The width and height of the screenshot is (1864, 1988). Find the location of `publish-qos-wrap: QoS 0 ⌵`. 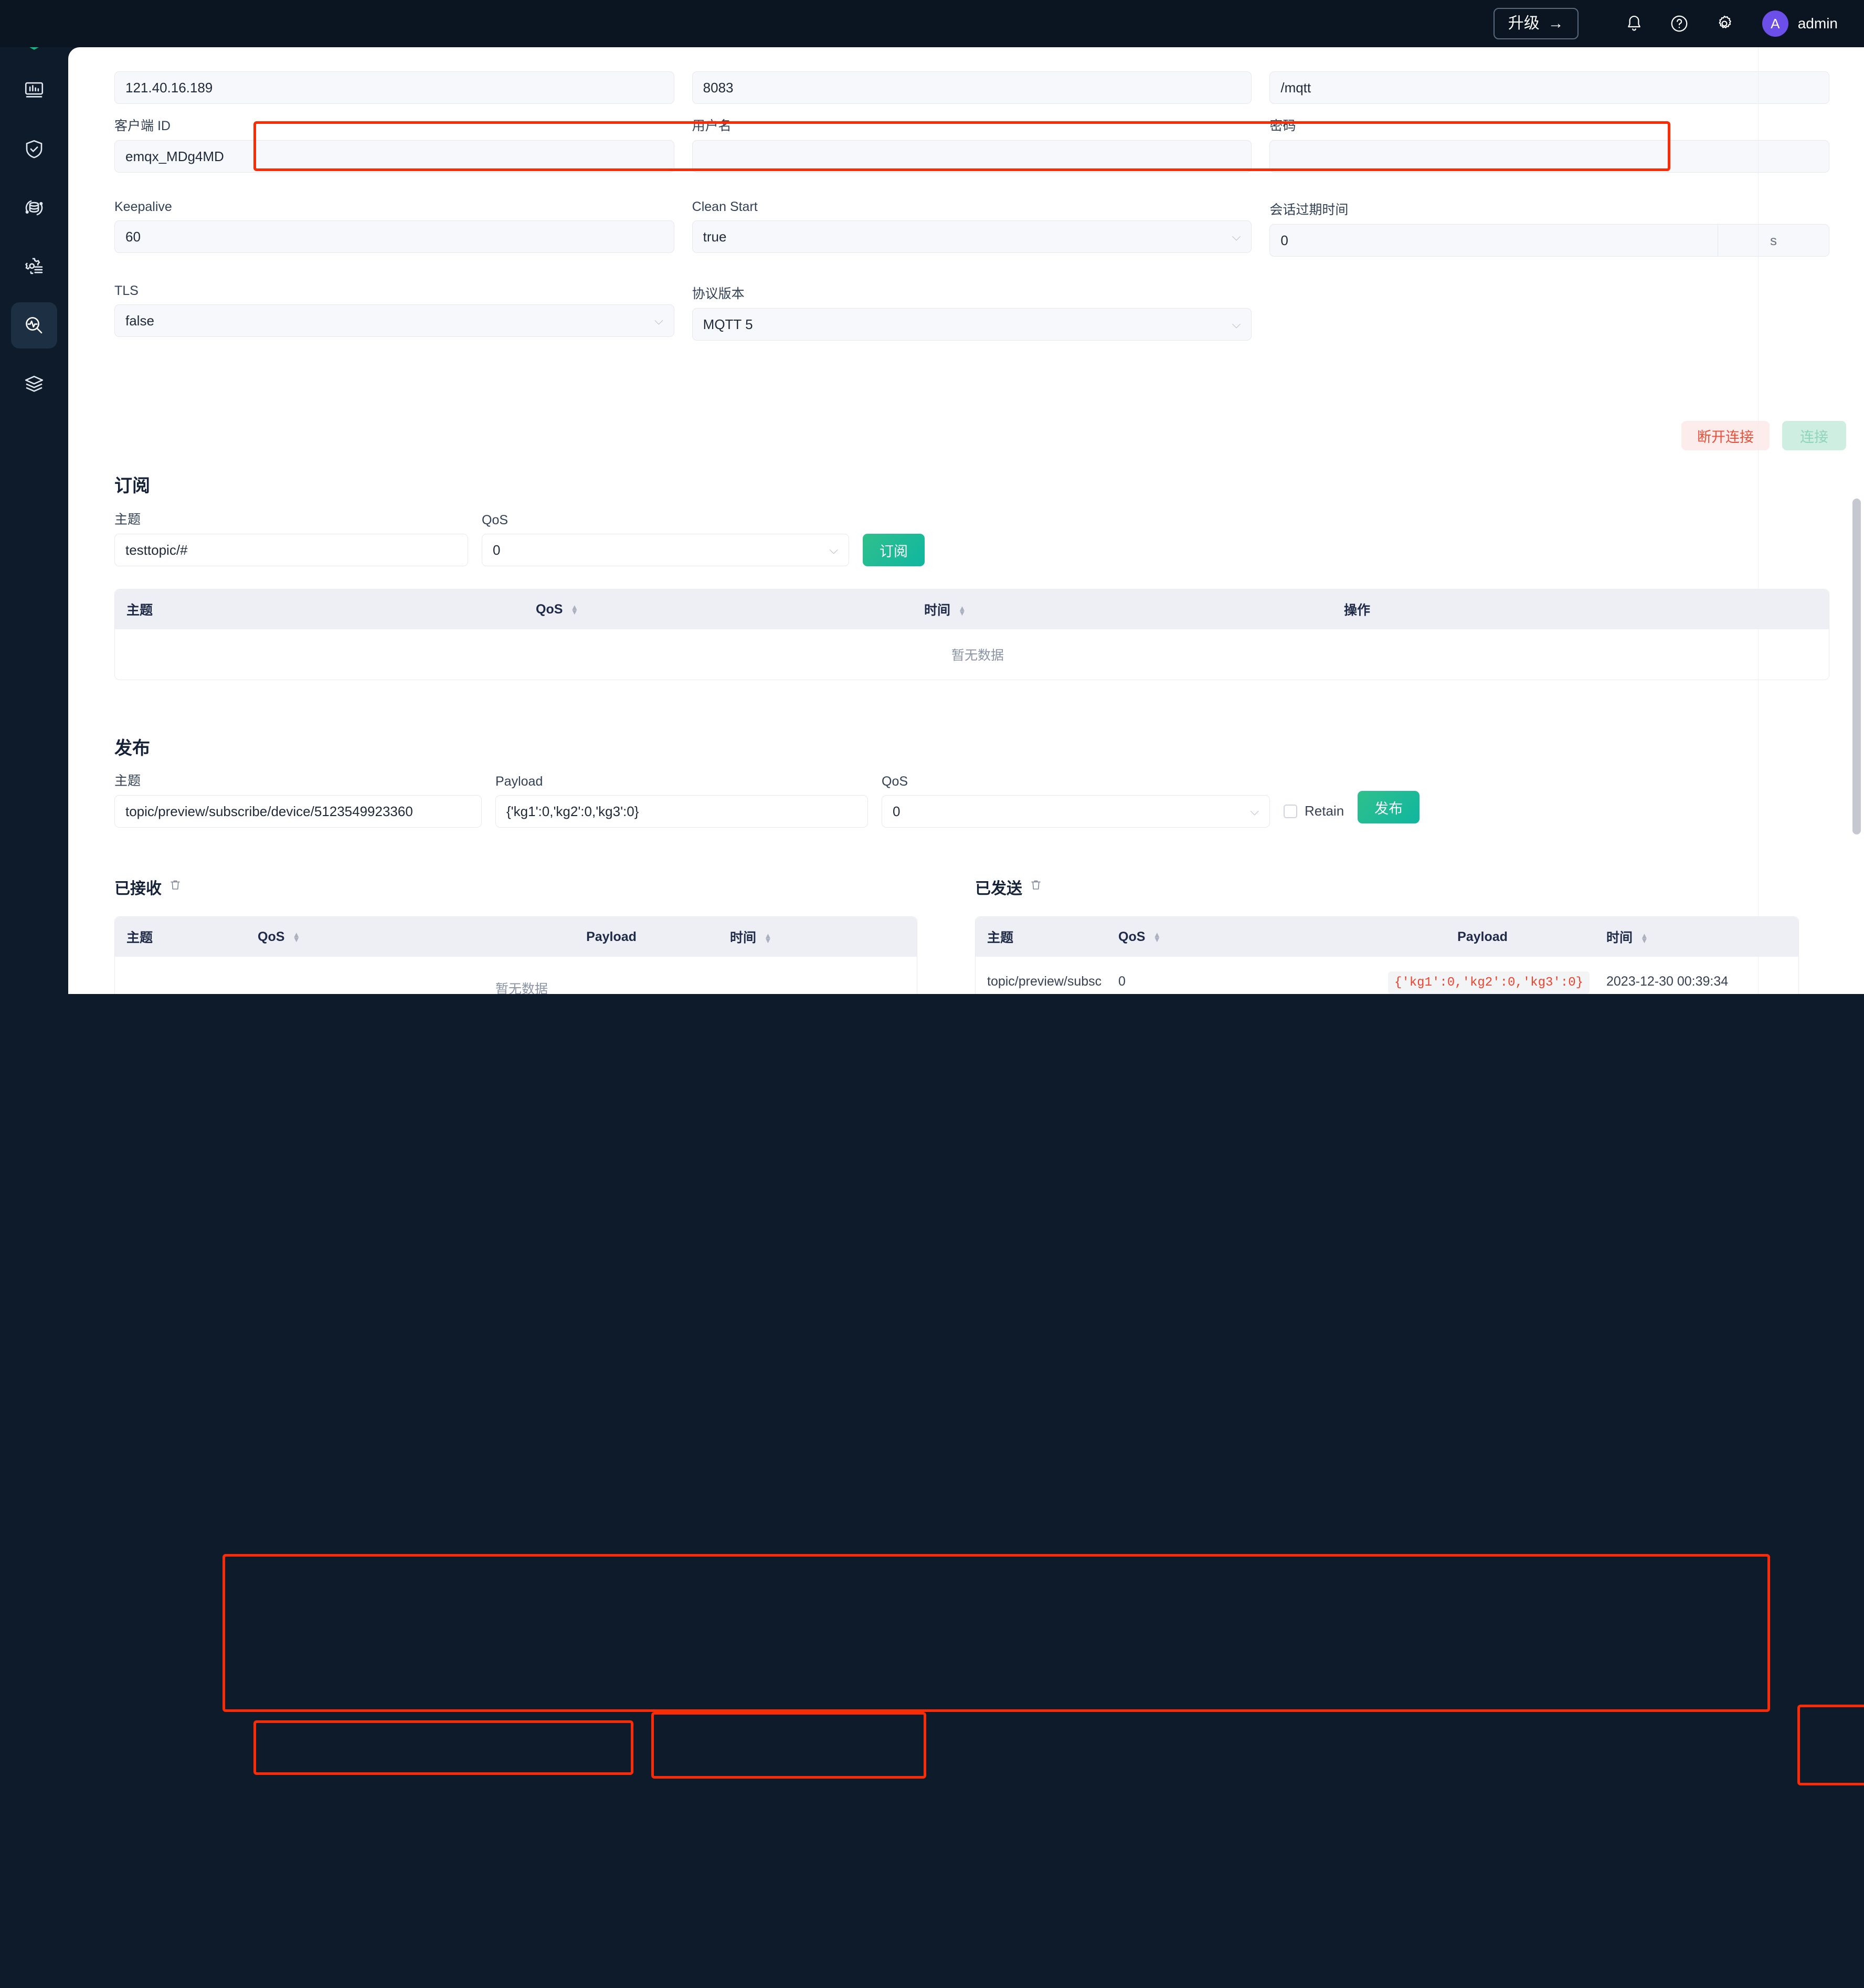

publish-qos-wrap: QoS 0 ⌵ is located at coordinates (1076, 801).